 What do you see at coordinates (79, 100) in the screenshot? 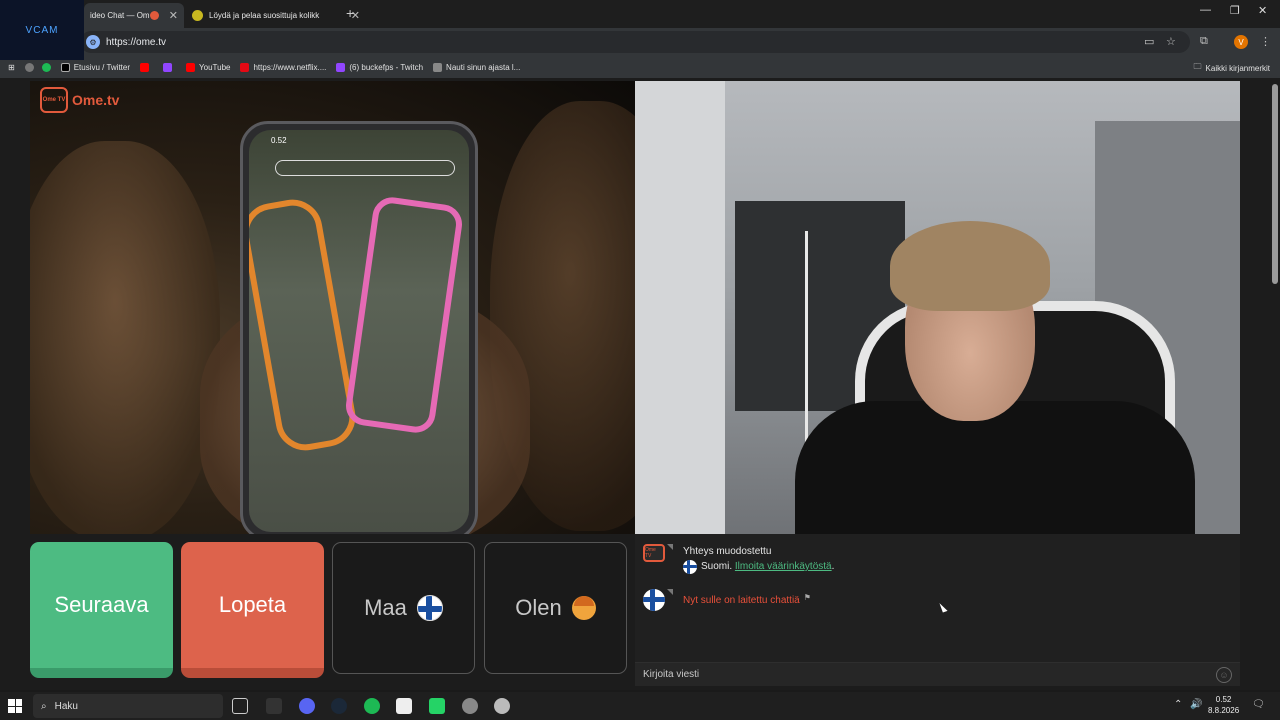
I see `ometv-logo: Ome TV Ome.tv` at bounding box center [79, 100].